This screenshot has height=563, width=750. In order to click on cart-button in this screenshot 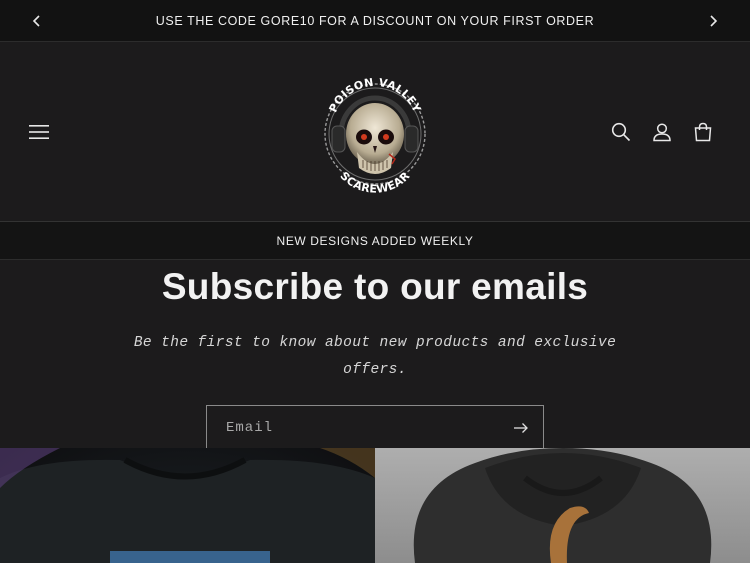, I will do `click(703, 132)`.